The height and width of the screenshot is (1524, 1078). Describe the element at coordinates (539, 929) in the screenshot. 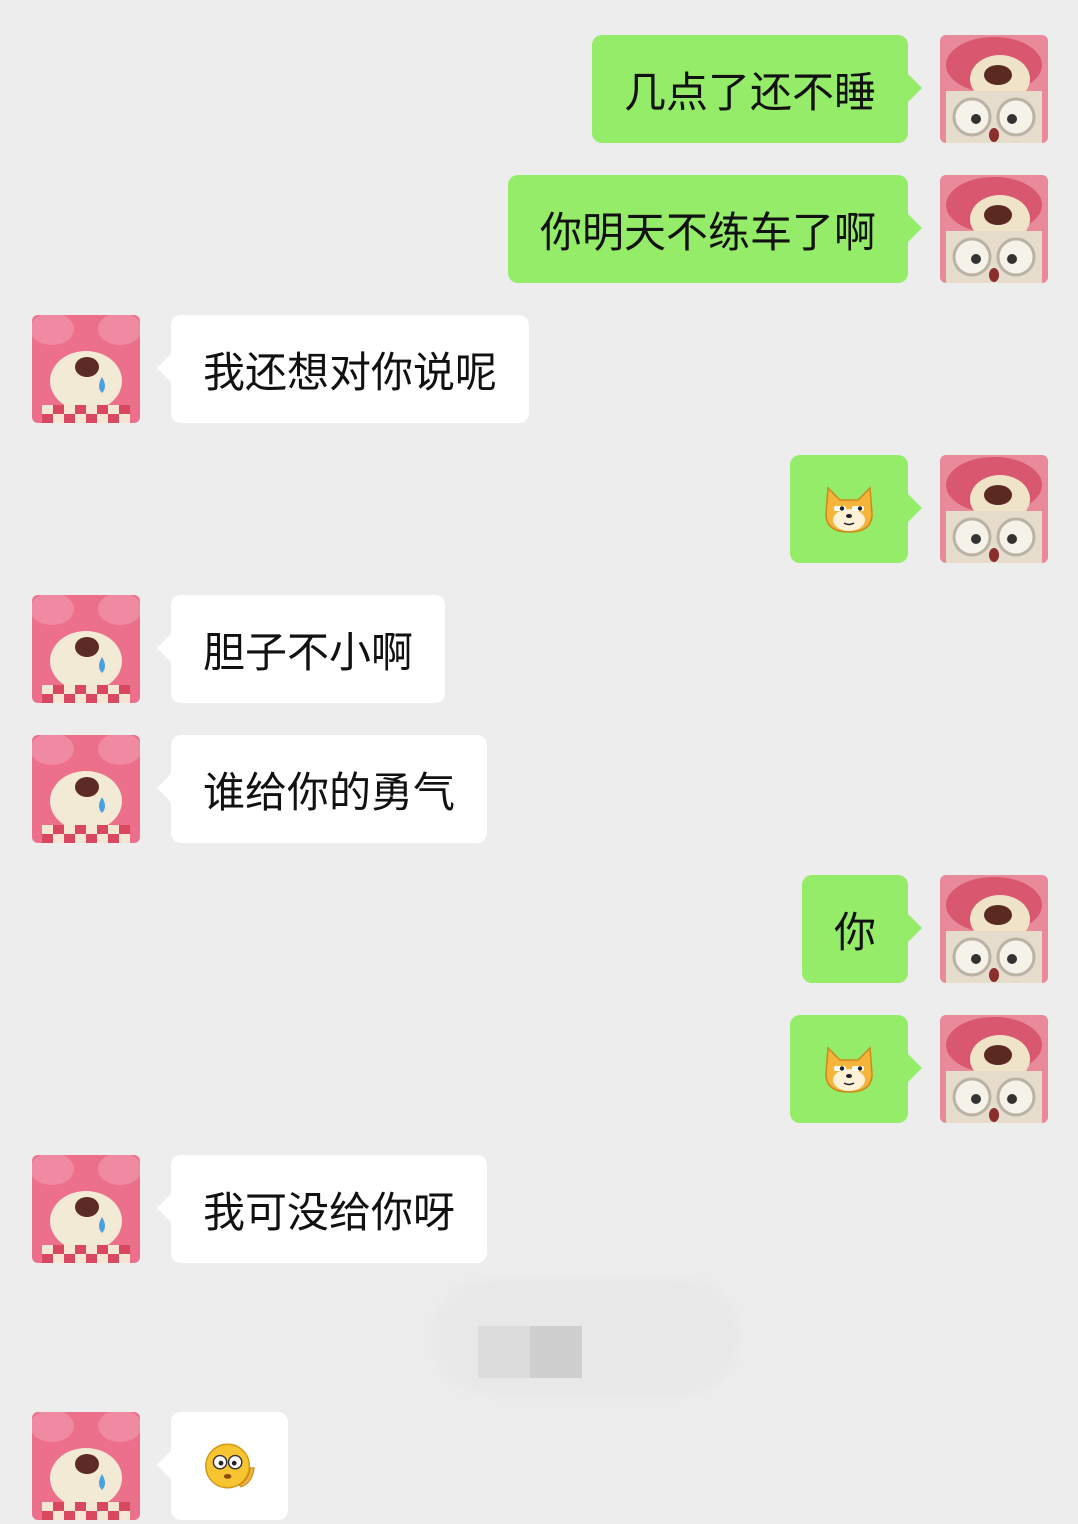

I see `message-row: 你` at that location.